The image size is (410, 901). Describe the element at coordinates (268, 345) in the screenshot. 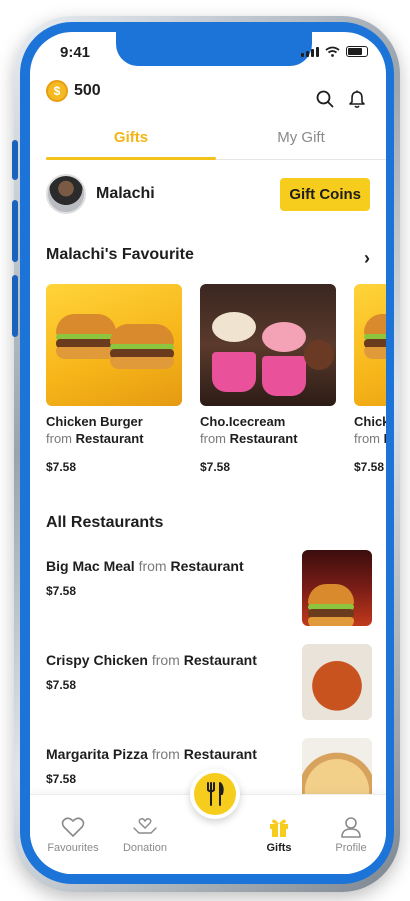

I see `ice-cream-image` at that location.